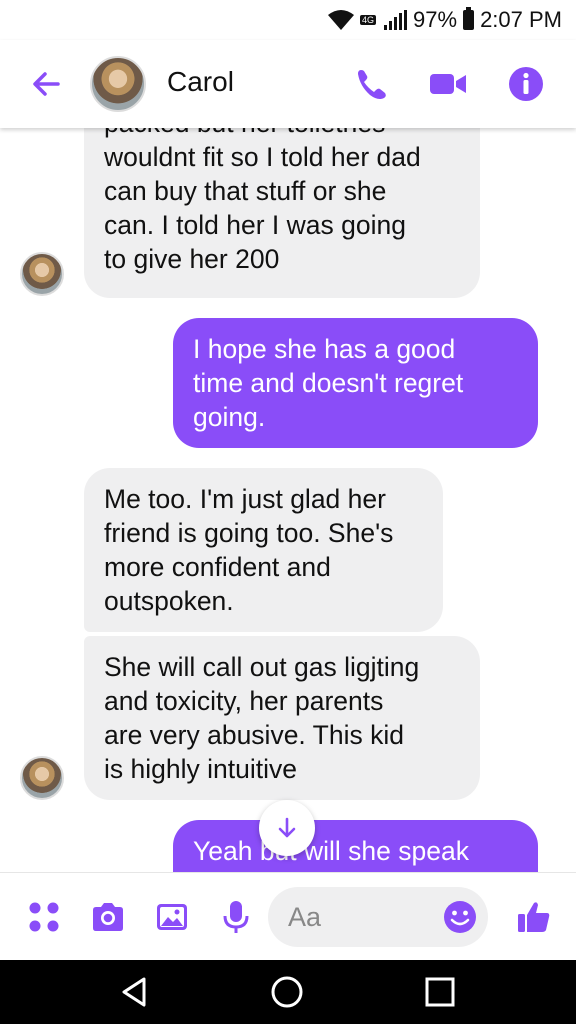 This screenshot has width=576, height=1024. Describe the element at coordinates (435, 19) in the screenshot. I see `battery-percent: 97%` at that location.